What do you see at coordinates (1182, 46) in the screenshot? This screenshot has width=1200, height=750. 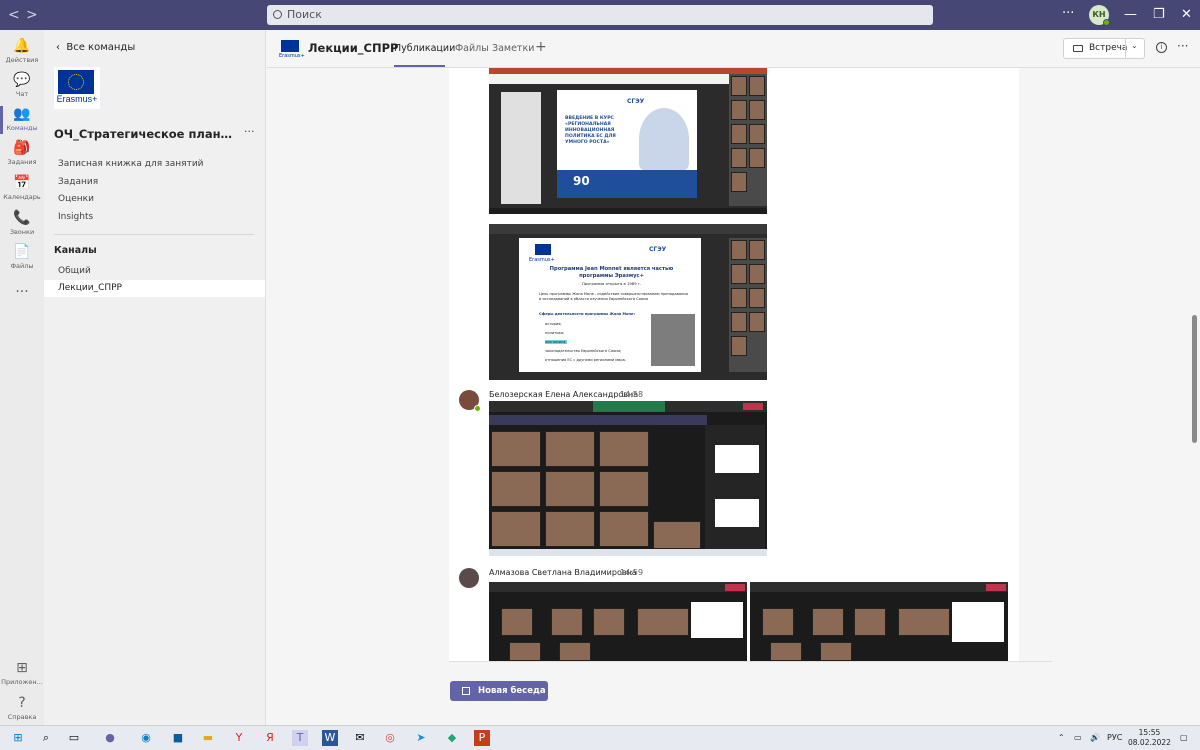 I see `more-options-icon: ···` at bounding box center [1182, 46].